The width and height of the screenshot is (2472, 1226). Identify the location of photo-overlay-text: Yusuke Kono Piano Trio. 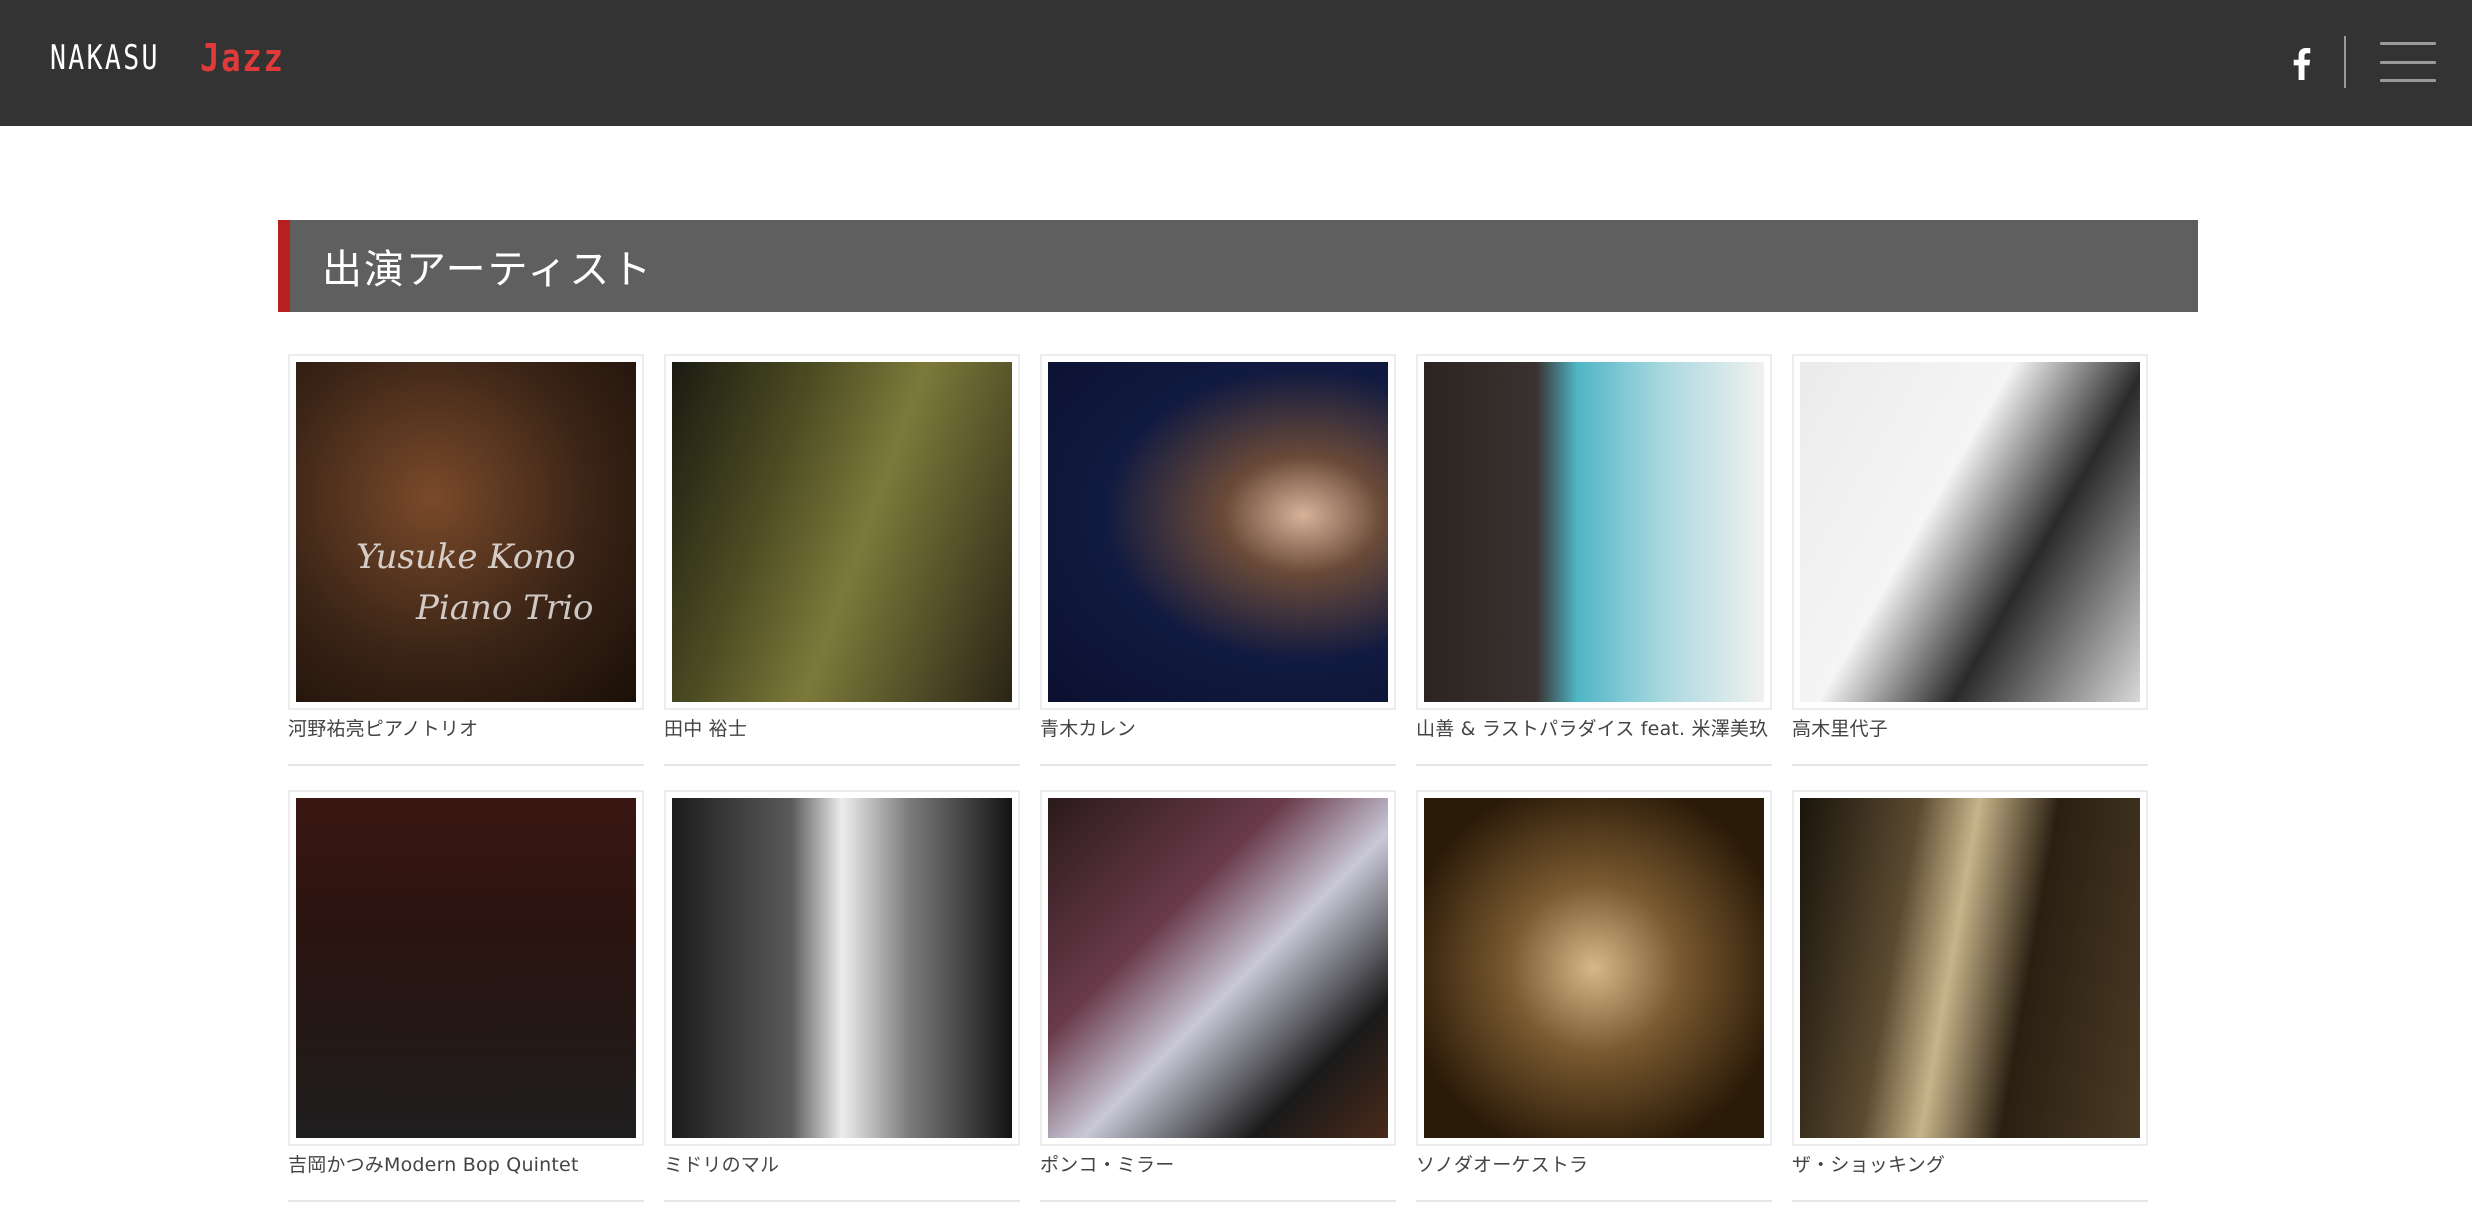
(474, 583).